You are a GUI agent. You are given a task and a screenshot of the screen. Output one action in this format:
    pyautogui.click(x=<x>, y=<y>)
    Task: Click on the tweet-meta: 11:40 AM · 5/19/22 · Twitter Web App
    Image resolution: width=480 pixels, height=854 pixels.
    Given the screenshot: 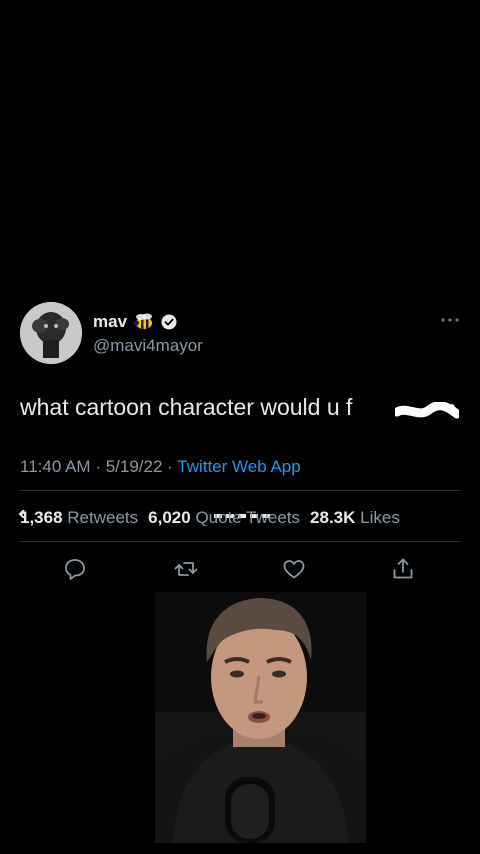 What is the action you would take?
    pyautogui.click(x=160, y=467)
    